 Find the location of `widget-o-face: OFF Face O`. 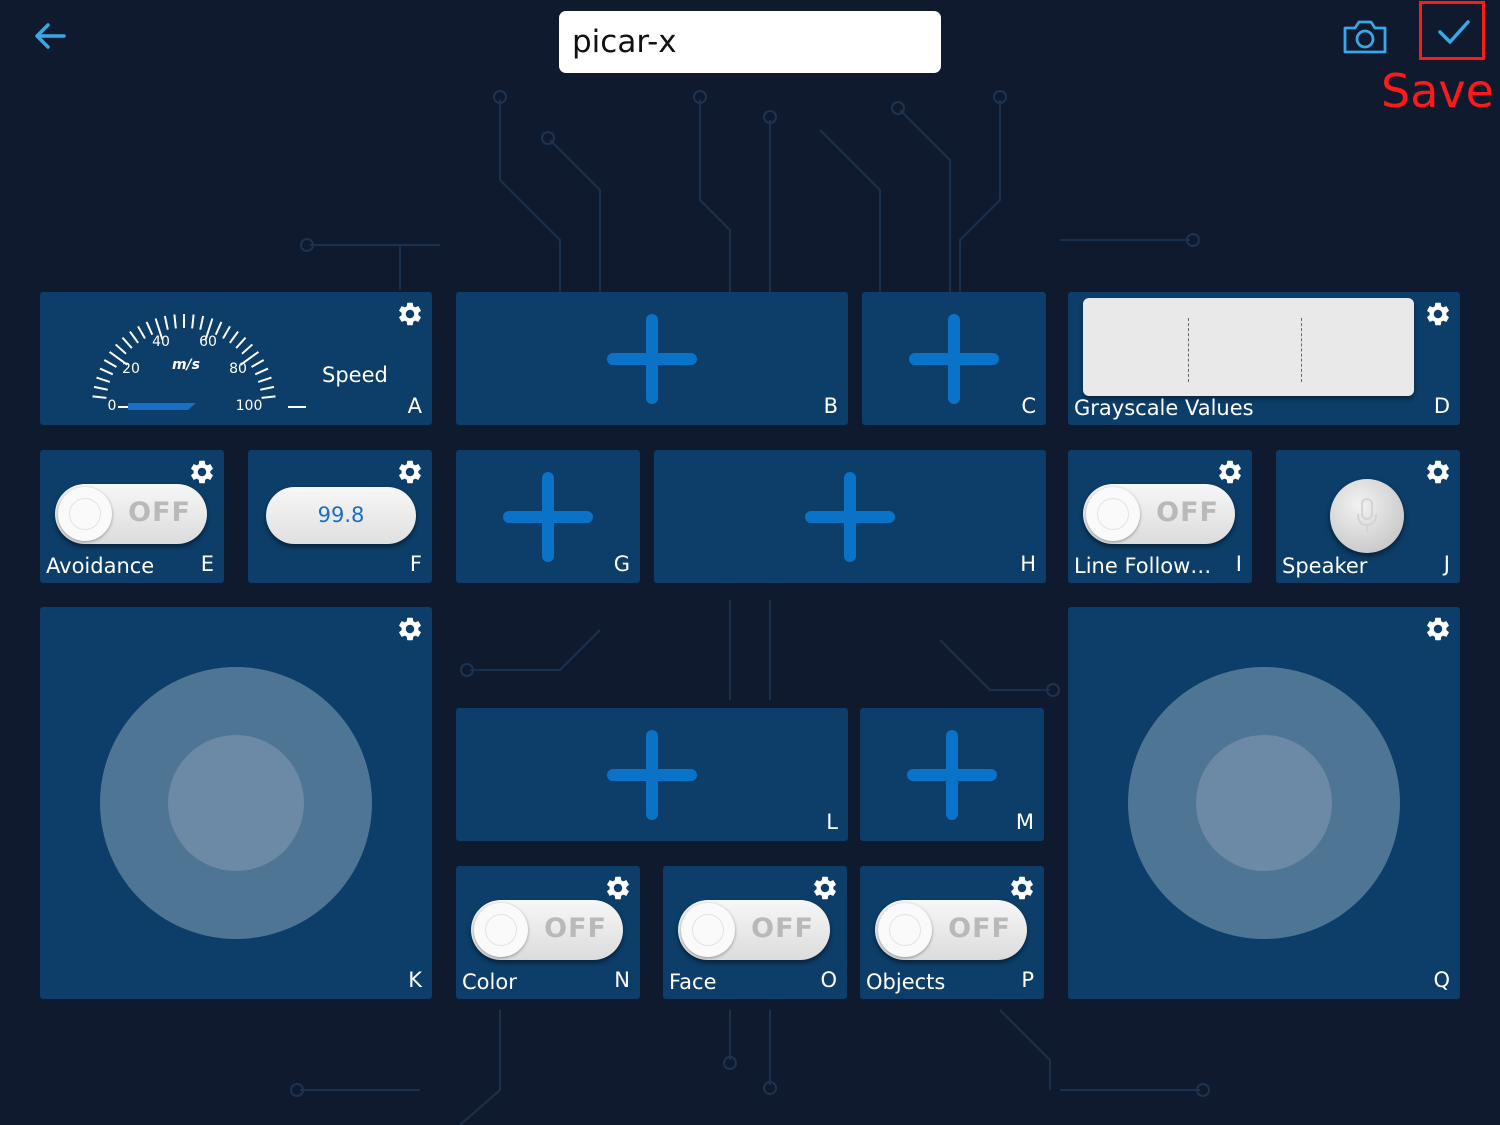

widget-o-face: OFF Face O is located at coordinates (755, 932).